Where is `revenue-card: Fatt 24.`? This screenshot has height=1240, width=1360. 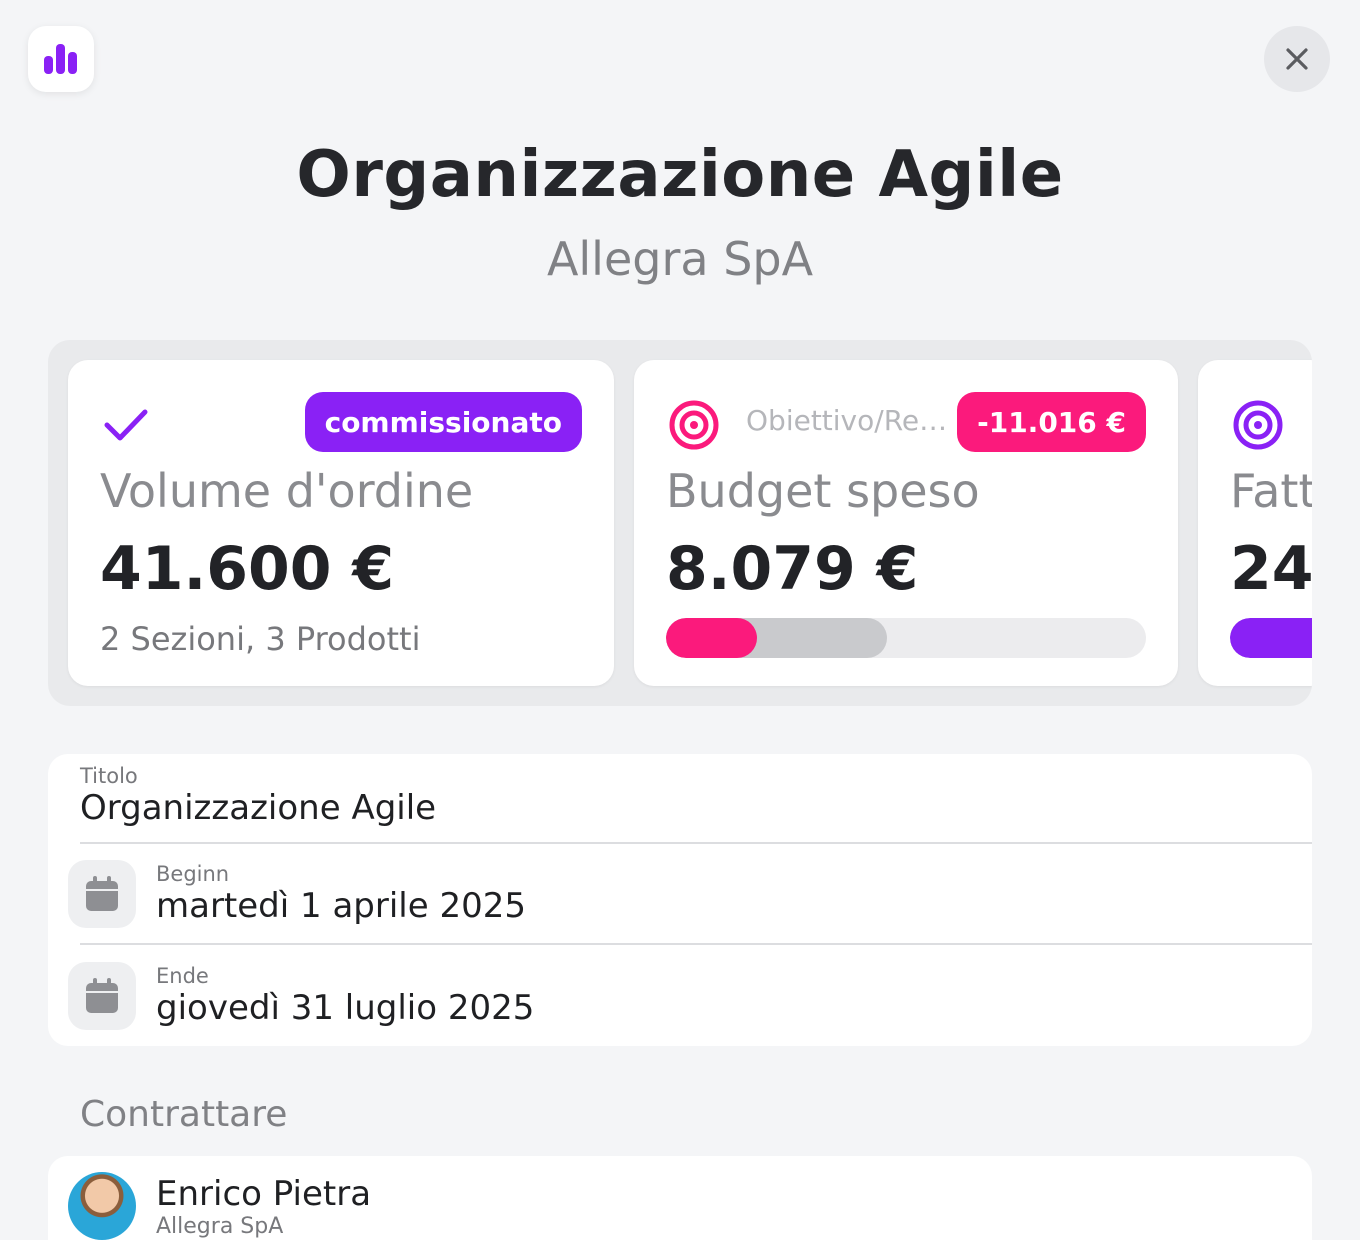
revenue-card: Fatt 24. is located at coordinates (1255, 523).